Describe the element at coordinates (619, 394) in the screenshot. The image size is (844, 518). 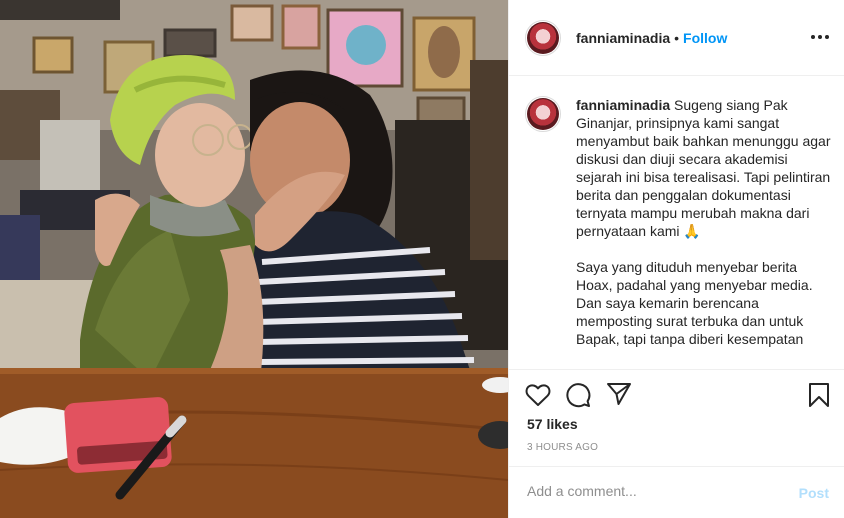
I see `share-paper-plane-icon` at that location.